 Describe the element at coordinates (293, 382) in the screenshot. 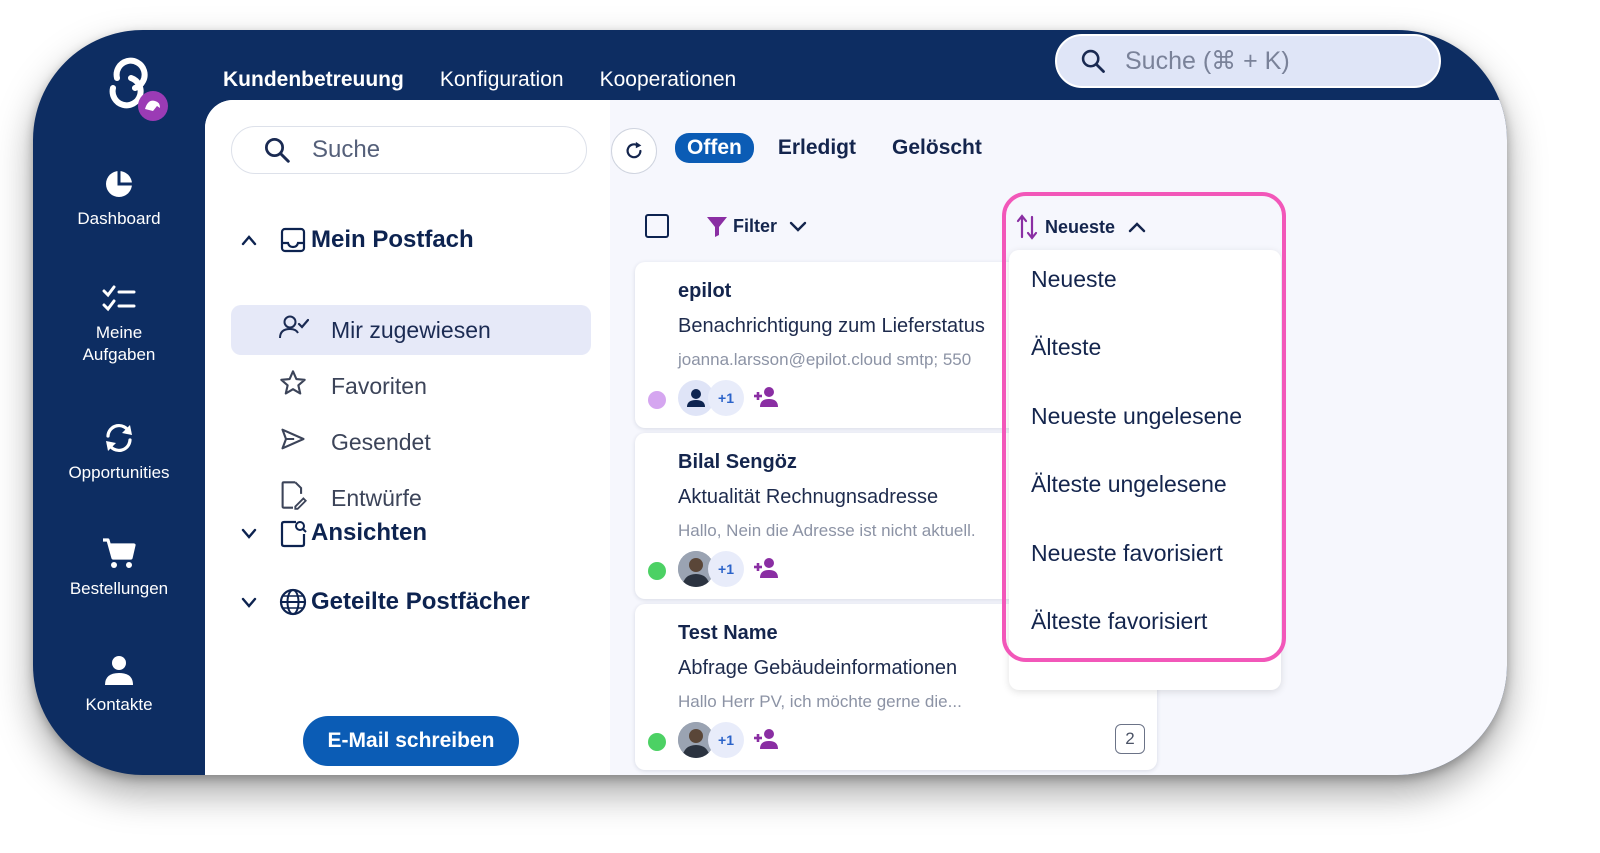

I see `star-icon` at that location.